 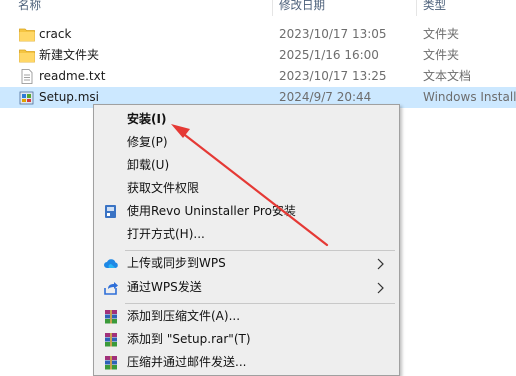 What do you see at coordinates (163, 188) in the screenshot?
I see `menu-item-label: 获取文件权限` at bounding box center [163, 188].